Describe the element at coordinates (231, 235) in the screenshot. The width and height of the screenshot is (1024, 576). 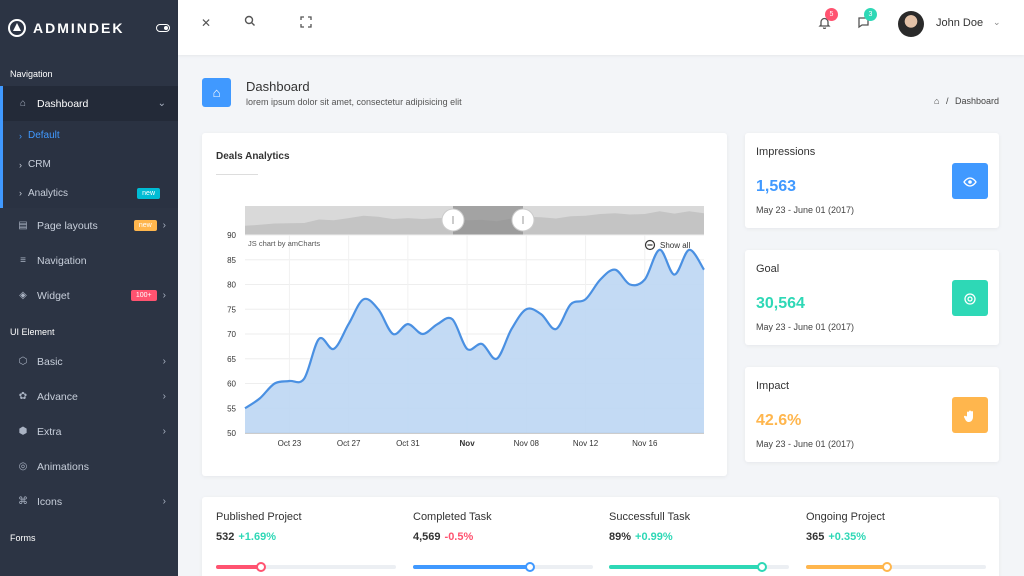
I see `y-tick-label: 90` at that location.